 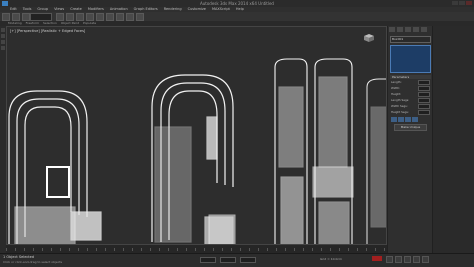 I want to click on render-icon, so click(x=140, y=17).